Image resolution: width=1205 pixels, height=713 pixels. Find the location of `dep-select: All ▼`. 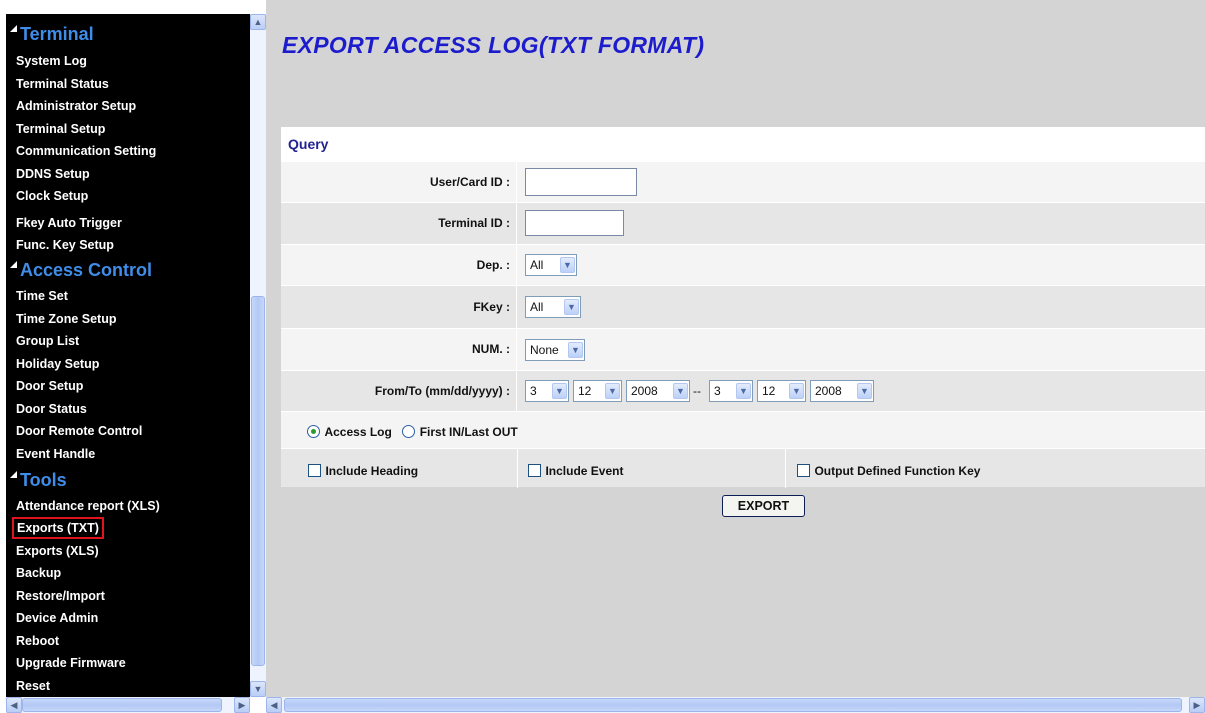

dep-select: All ▼ is located at coordinates (551, 265).